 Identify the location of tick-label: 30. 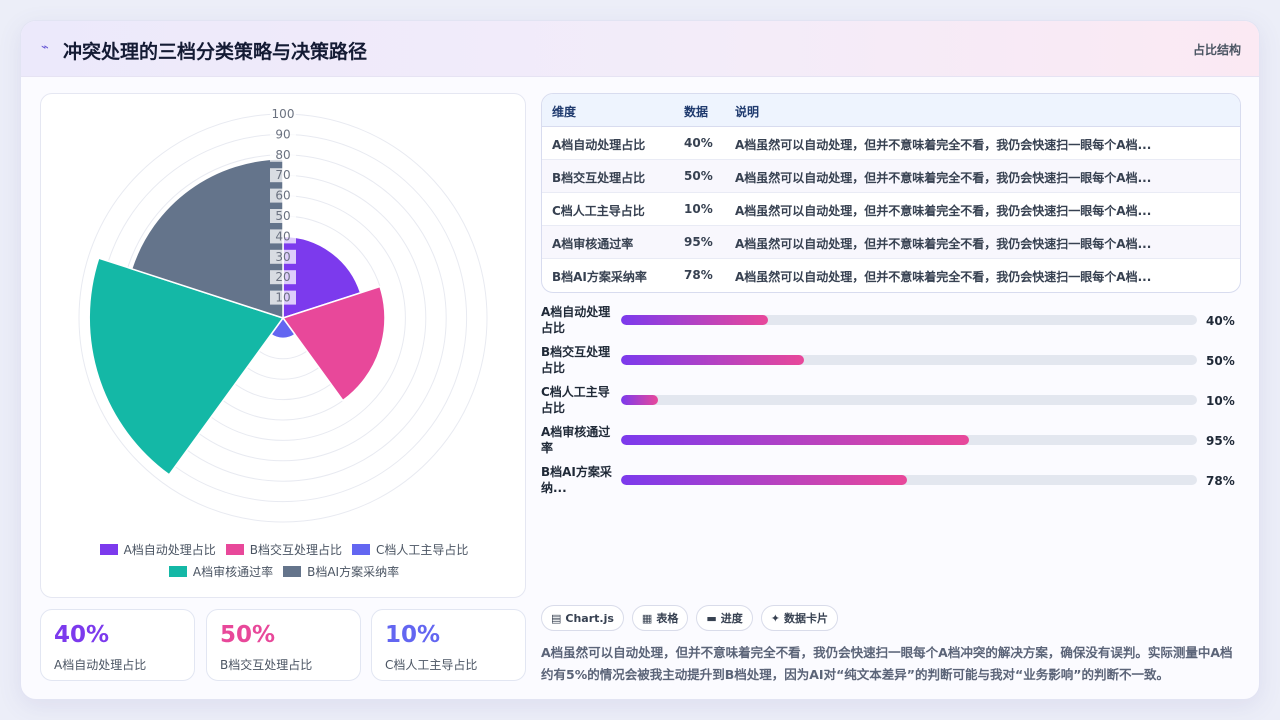
(282, 257).